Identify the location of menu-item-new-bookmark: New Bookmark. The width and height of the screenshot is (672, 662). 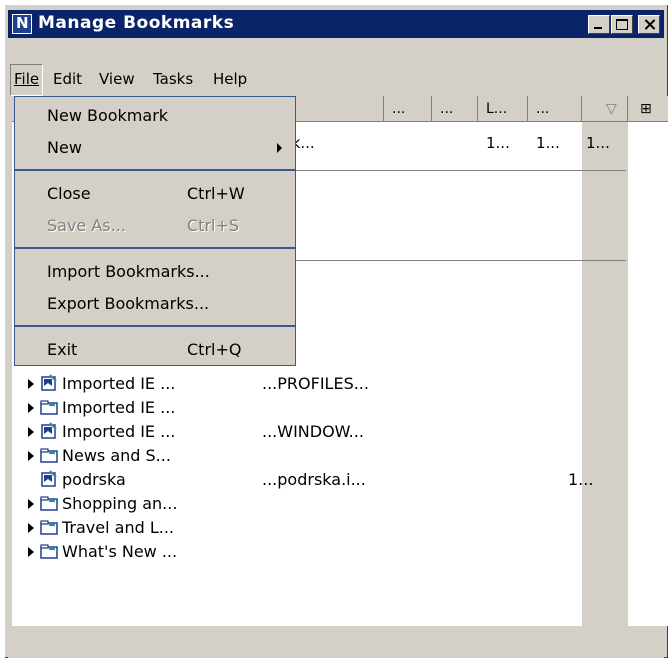
(155, 116).